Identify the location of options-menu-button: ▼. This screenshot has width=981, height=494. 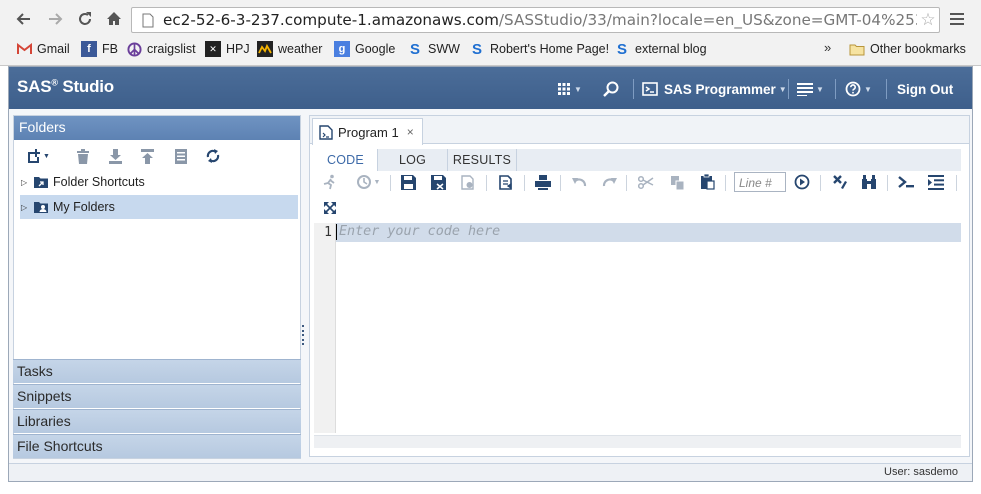
(810, 89).